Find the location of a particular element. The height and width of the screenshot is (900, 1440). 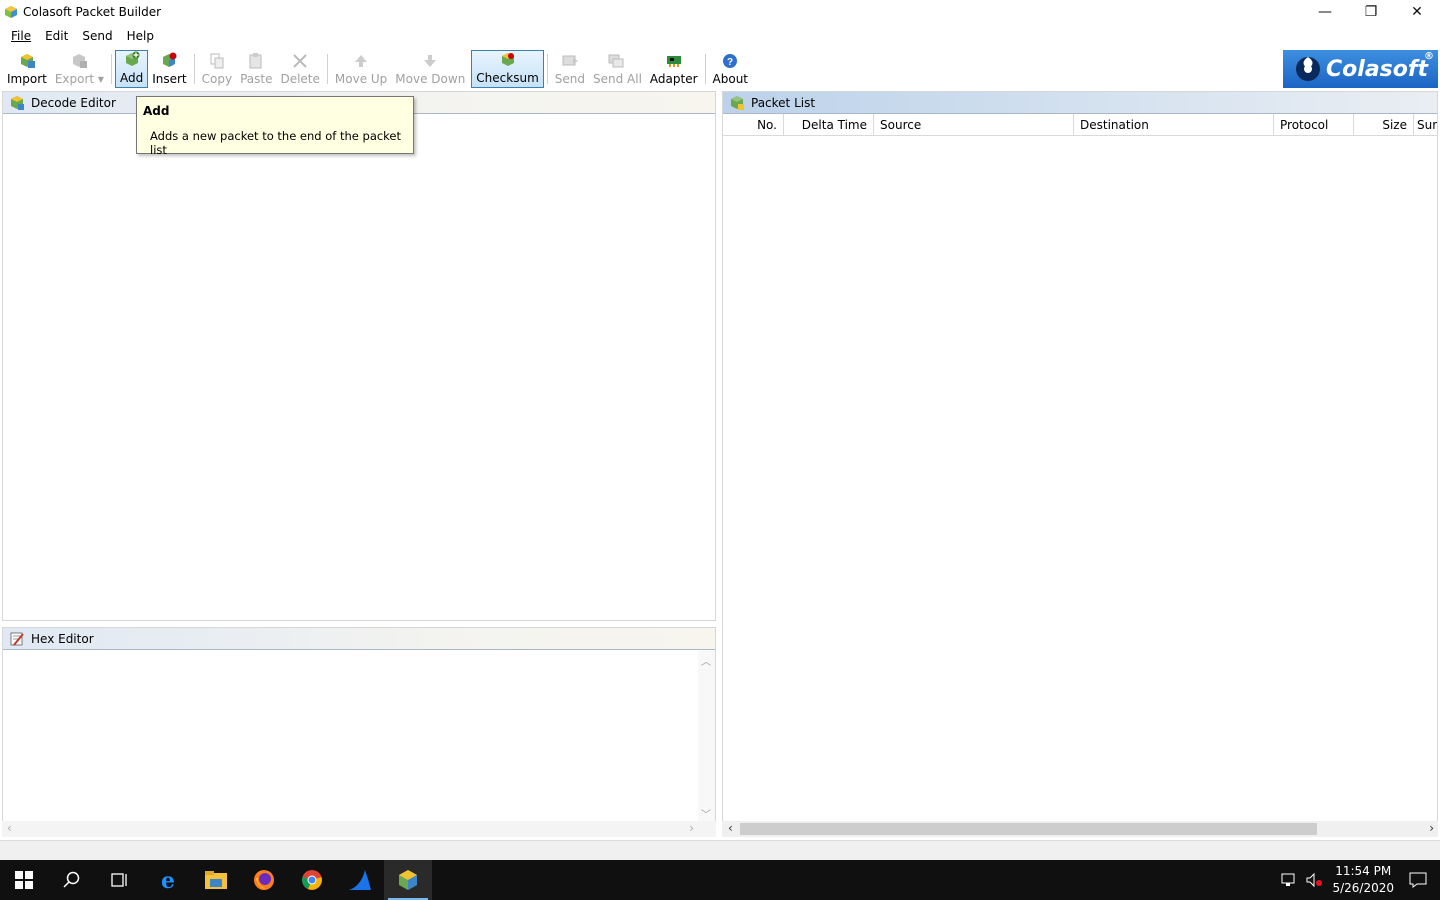

minimize-button: — is located at coordinates (1325, 12).